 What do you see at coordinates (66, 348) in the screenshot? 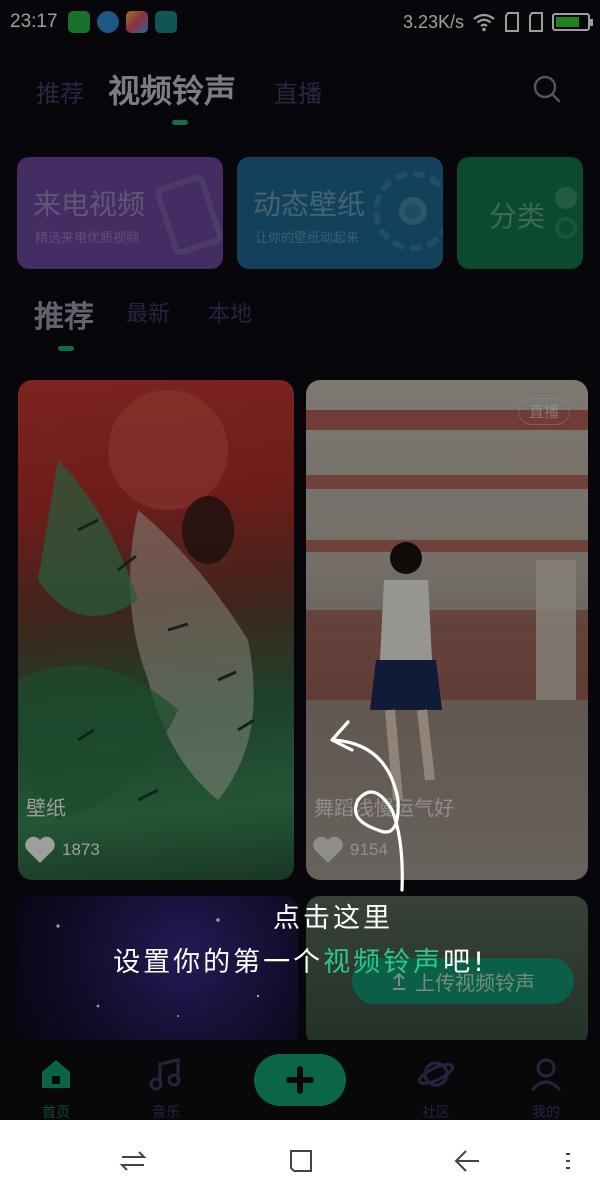
I see `subtab-indicator` at bounding box center [66, 348].